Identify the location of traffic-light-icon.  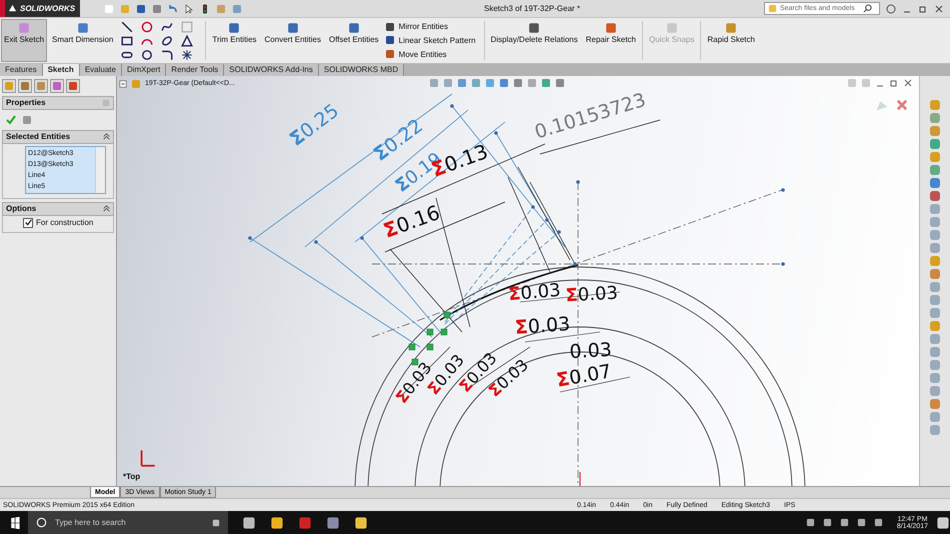
(205, 9).